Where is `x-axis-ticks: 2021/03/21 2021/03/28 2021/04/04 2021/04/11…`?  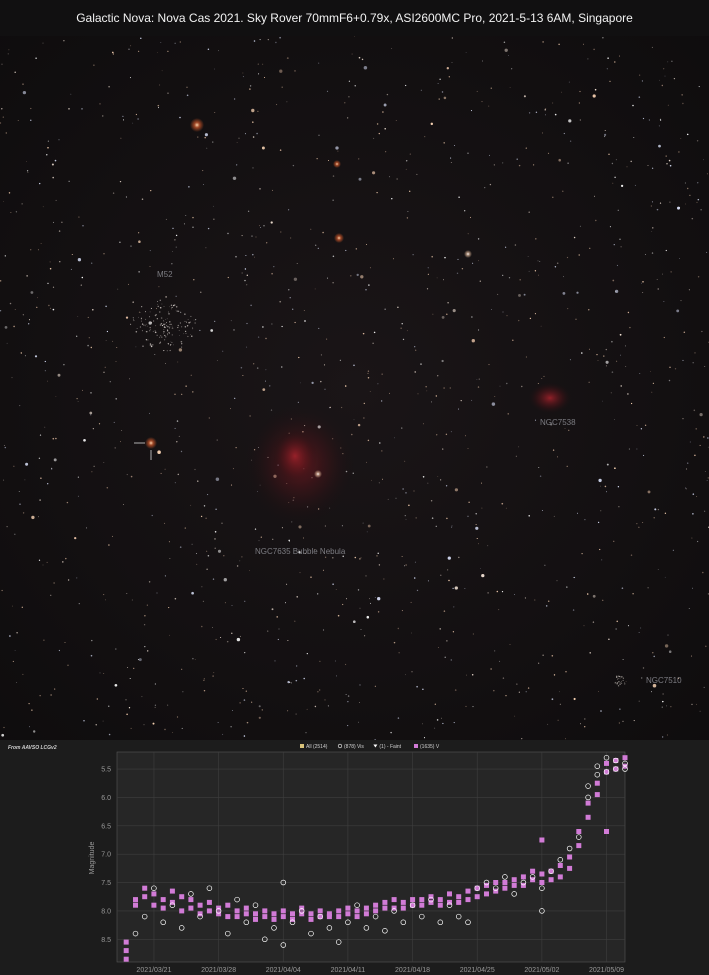
x-axis-ticks: 2021/03/21 2021/03/28 2021/04/04 2021/04/11… is located at coordinates (380, 970).